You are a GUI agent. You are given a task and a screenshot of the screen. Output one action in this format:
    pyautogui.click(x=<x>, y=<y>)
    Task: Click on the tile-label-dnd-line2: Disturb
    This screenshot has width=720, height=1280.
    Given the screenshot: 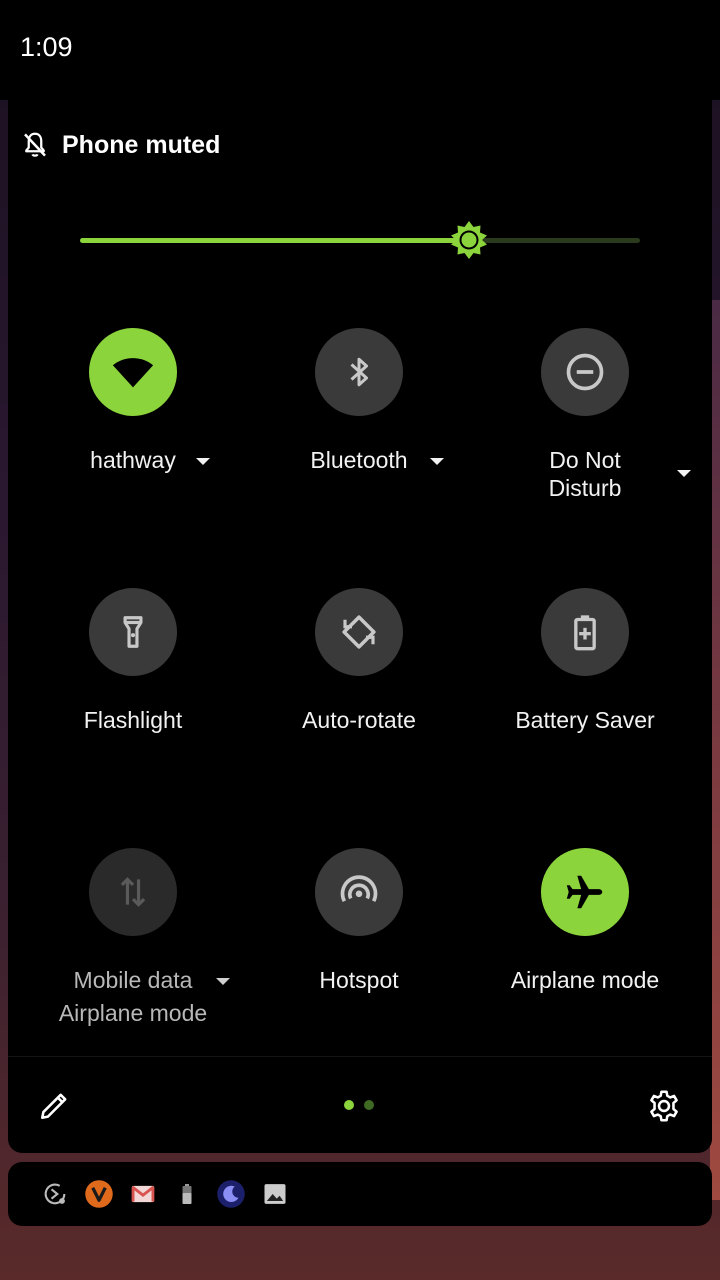 What is the action you would take?
    pyautogui.click(x=585, y=488)
    